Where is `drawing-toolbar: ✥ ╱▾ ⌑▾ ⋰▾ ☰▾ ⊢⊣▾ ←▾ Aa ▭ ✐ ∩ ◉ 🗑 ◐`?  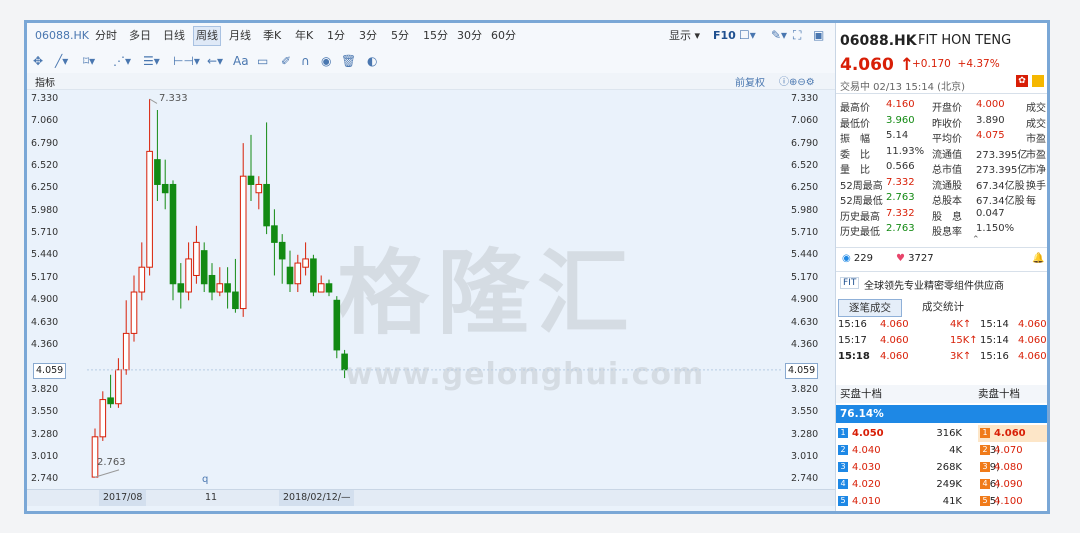
drawing-toolbar: ✥ ╱▾ ⌑▾ ⋰▾ ☰▾ ⊢⊣▾ ←▾ Aa ▭ ✐ ∩ ◉ 🗑 ◐ is located at coordinates (431, 61).